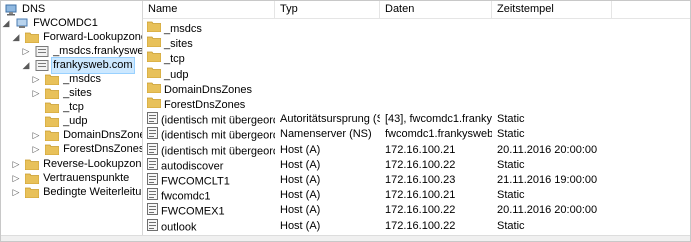  What do you see at coordinates (416, 28) in the screenshot?
I see `table-row: _msdcs` at bounding box center [416, 28].